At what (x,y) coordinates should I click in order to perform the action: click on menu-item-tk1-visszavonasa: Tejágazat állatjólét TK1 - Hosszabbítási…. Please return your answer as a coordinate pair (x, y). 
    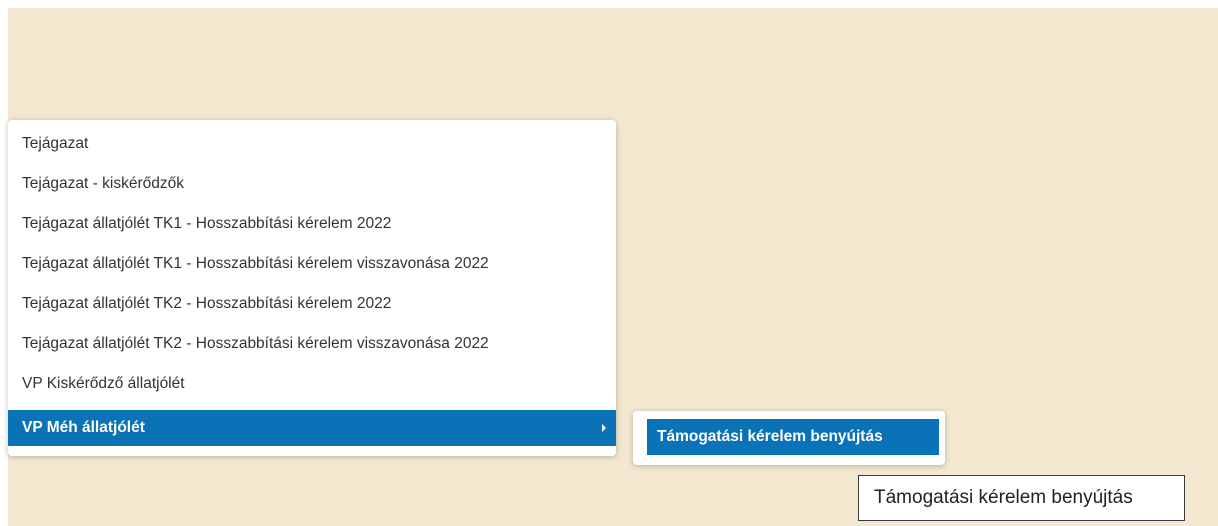
    Looking at the image, I should click on (312, 264).